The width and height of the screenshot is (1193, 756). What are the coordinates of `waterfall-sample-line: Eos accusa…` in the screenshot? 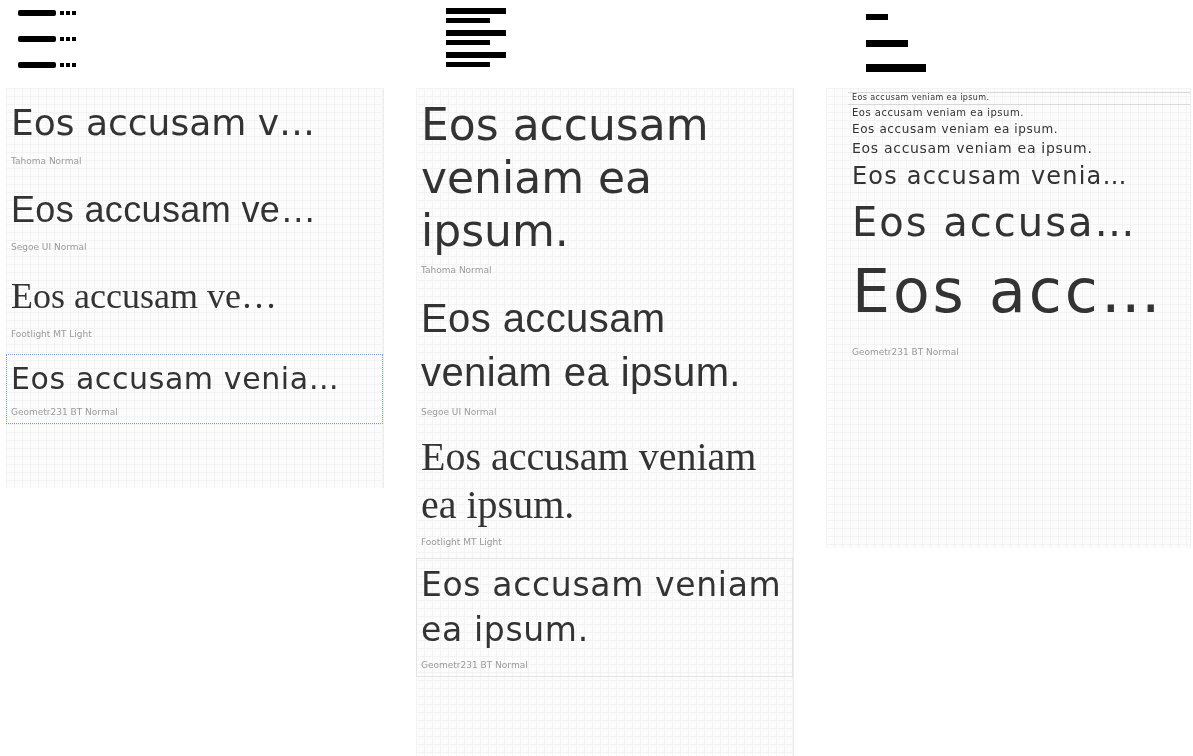 It's located at (1019, 221).